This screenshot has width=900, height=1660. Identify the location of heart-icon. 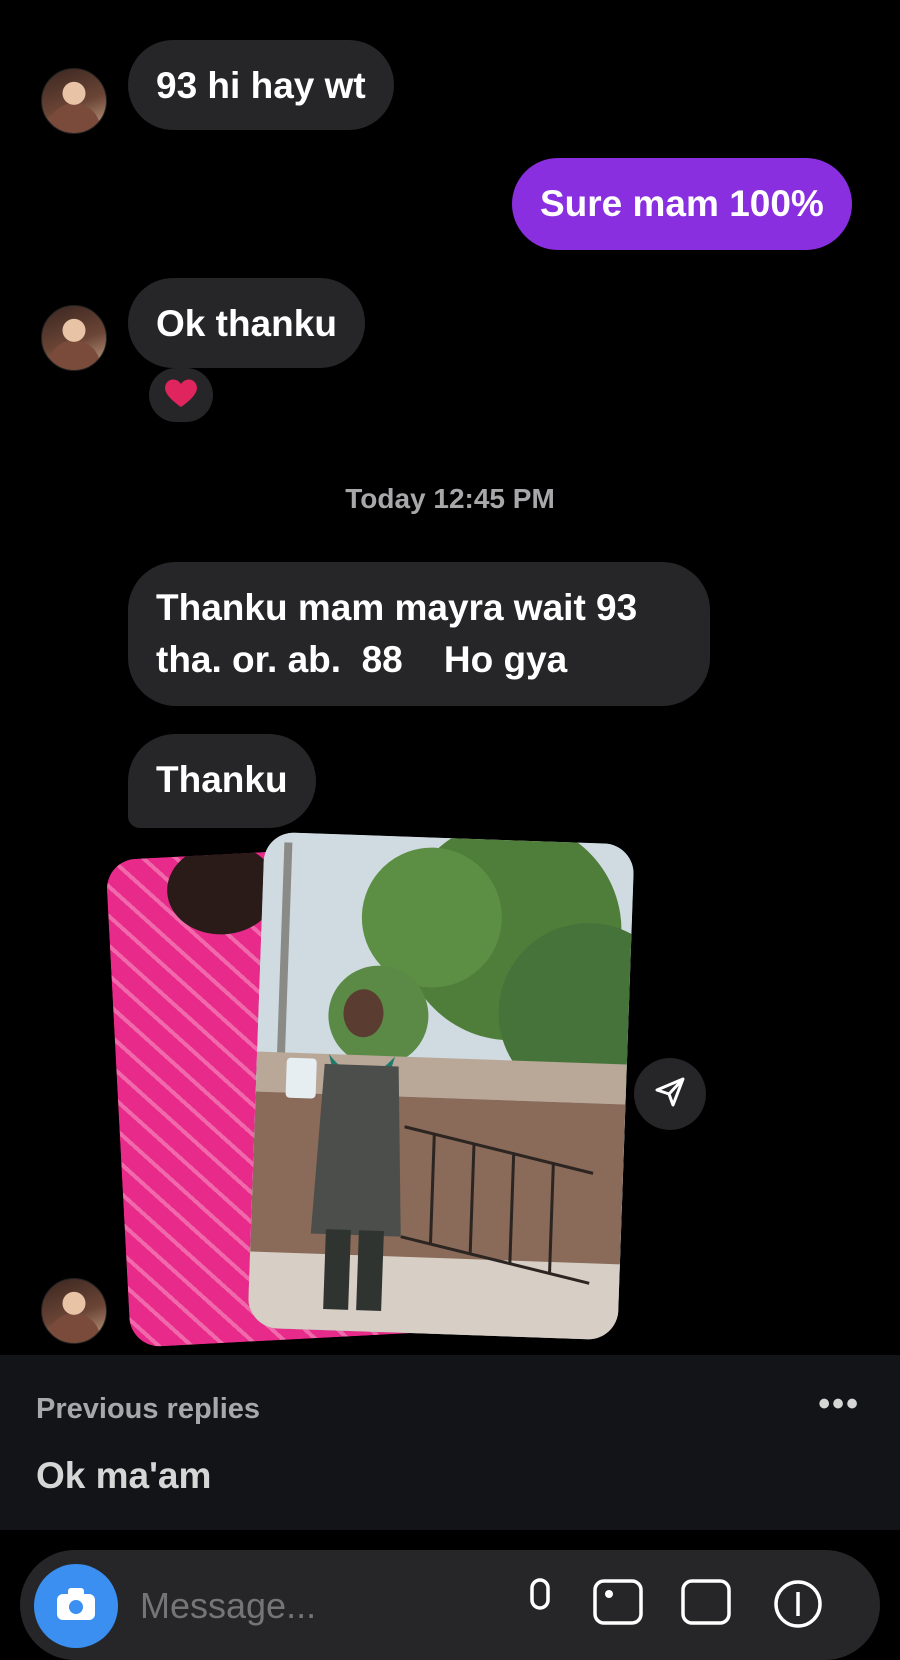
(181, 395).